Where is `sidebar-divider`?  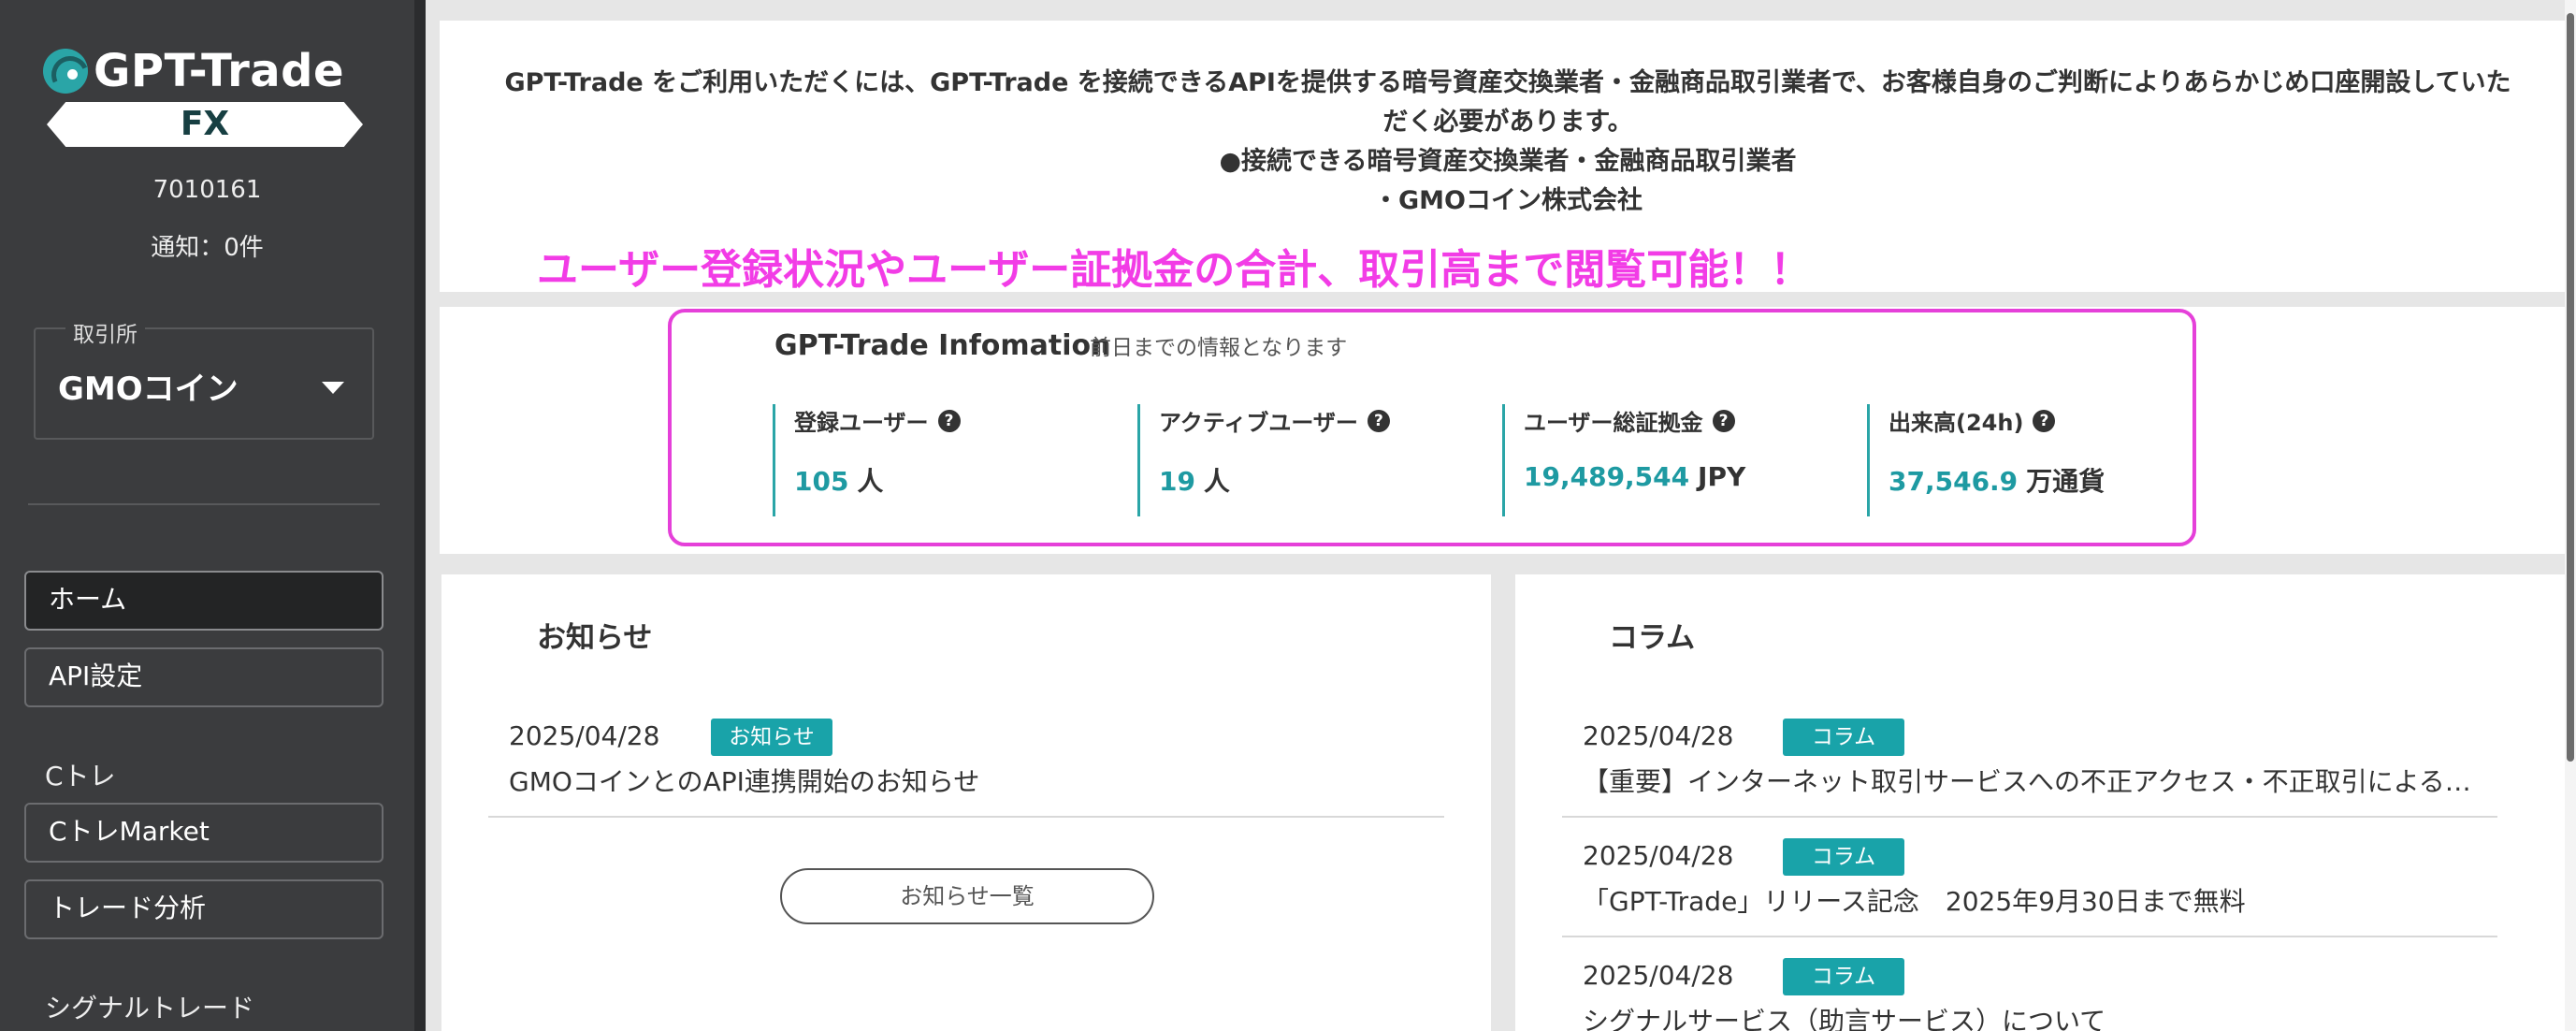 sidebar-divider is located at coordinates (204, 504).